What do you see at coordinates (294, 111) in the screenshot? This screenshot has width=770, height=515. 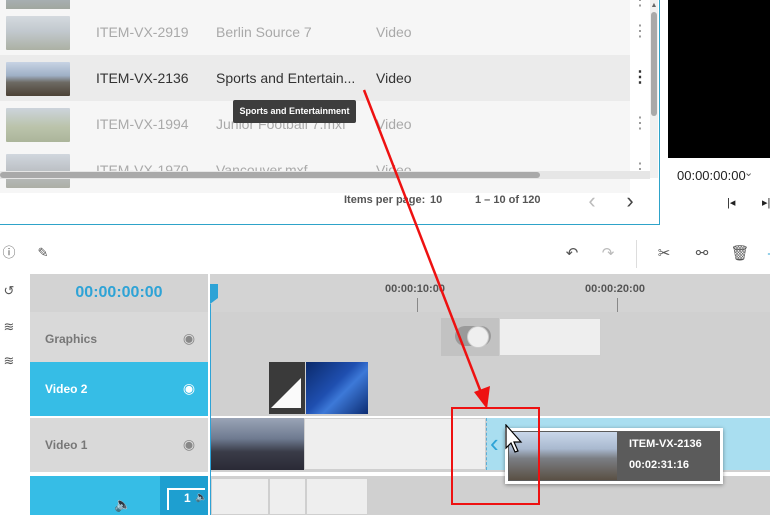 I see `title-tooltip: Sports and Entertainment` at bounding box center [294, 111].